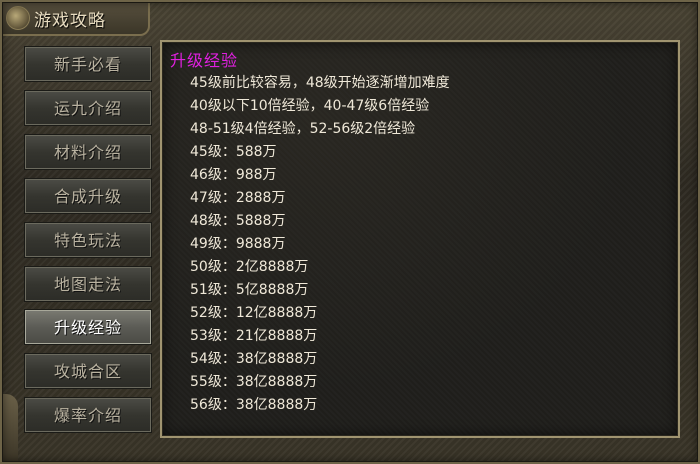 The image size is (700, 464). What do you see at coordinates (320, 83) in the screenshot?
I see `list-item: 45级前比较容易，48级开始逐渐增加难度` at bounding box center [320, 83].